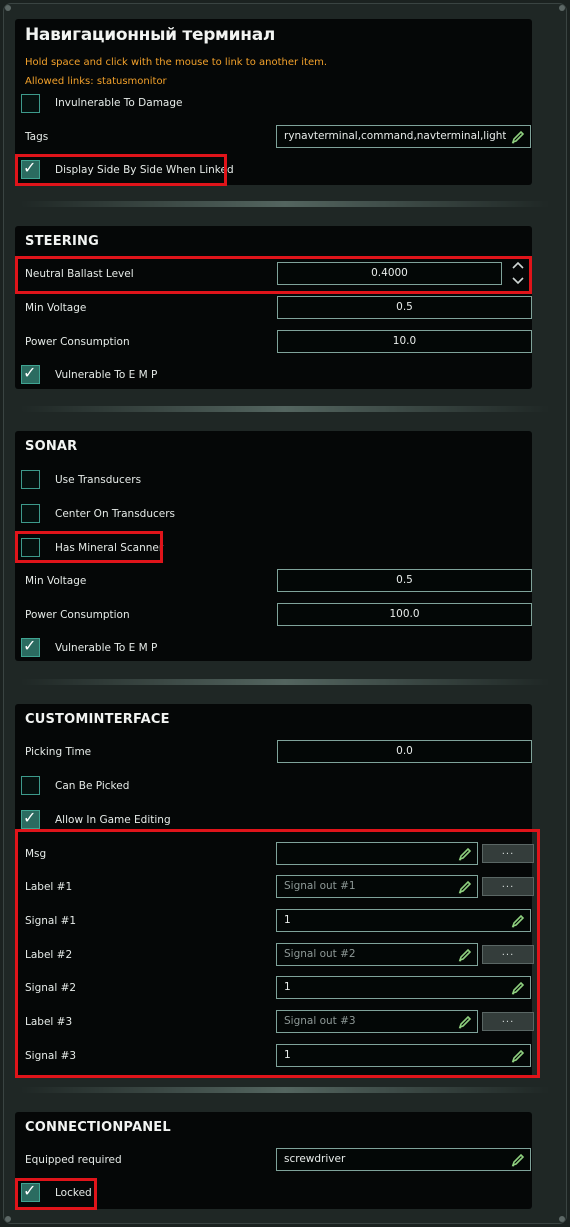 This screenshot has height=1227, width=570. Describe the element at coordinates (106, 648) in the screenshot. I see `sonar-emp-label: Vulnerable To E M P` at that location.